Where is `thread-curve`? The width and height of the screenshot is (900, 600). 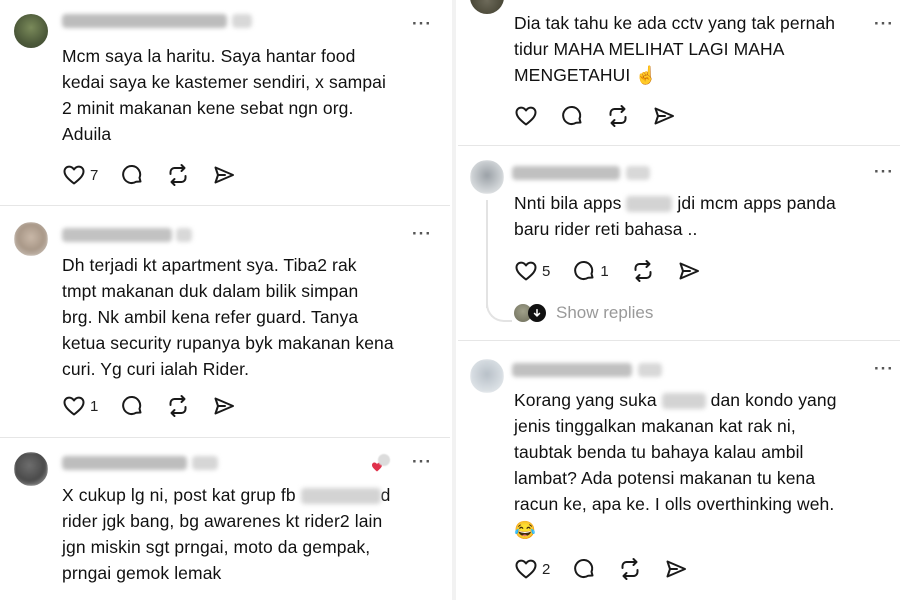 thread-curve is located at coordinates (499, 309).